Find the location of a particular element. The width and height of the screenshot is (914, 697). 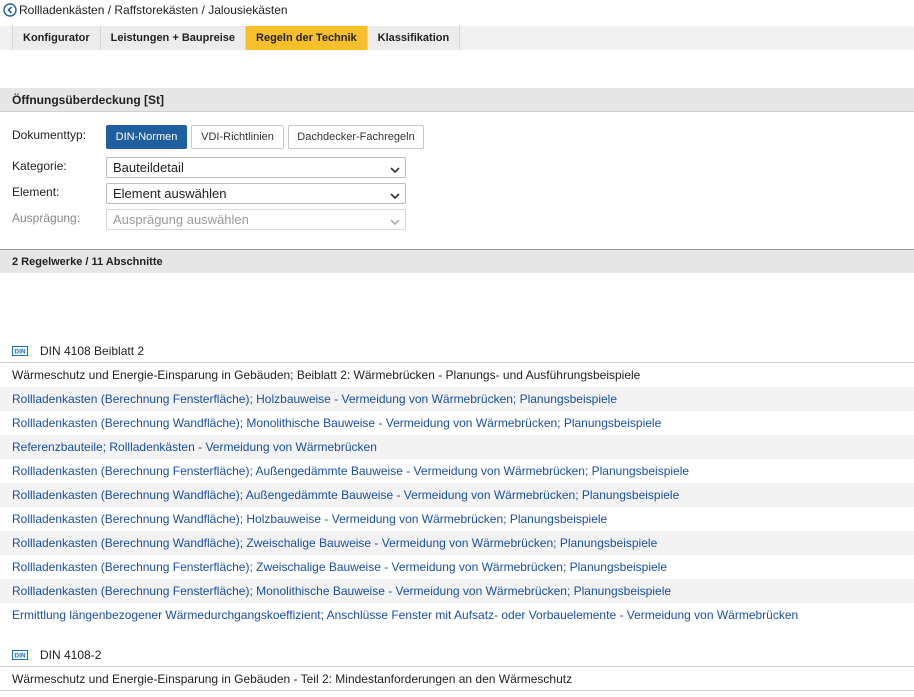

auspraegung-label: Ausprägung: is located at coordinates (46, 218).